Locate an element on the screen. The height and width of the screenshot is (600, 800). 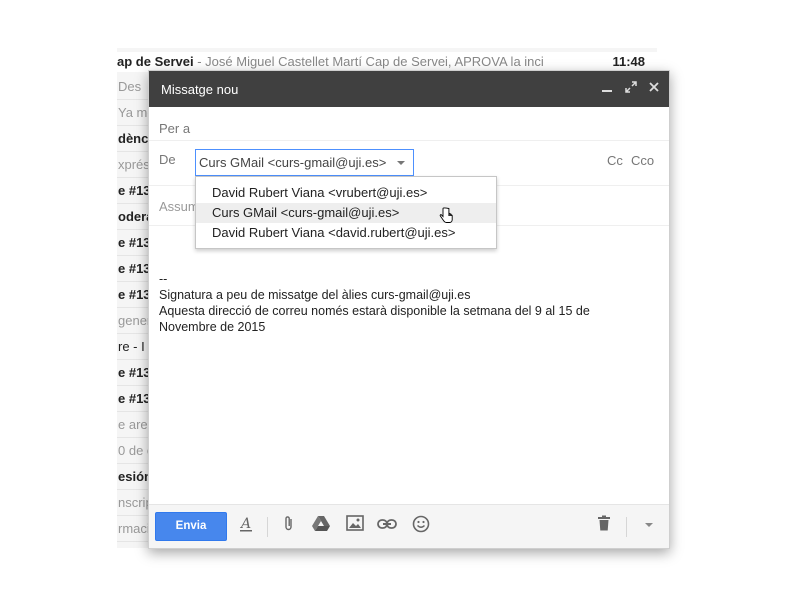
svg-text: A is located at coordinates (245, 524).